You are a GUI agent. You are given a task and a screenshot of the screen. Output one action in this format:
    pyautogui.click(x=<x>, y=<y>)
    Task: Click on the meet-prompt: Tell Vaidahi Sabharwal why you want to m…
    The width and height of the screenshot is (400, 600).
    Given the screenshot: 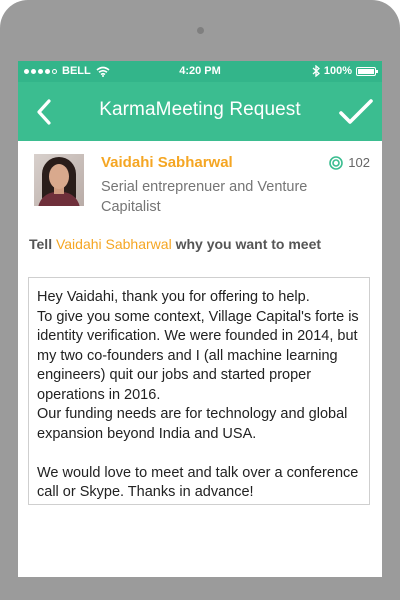 What is the action you would take?
    pyautogui.click(x=175, y=244)
    